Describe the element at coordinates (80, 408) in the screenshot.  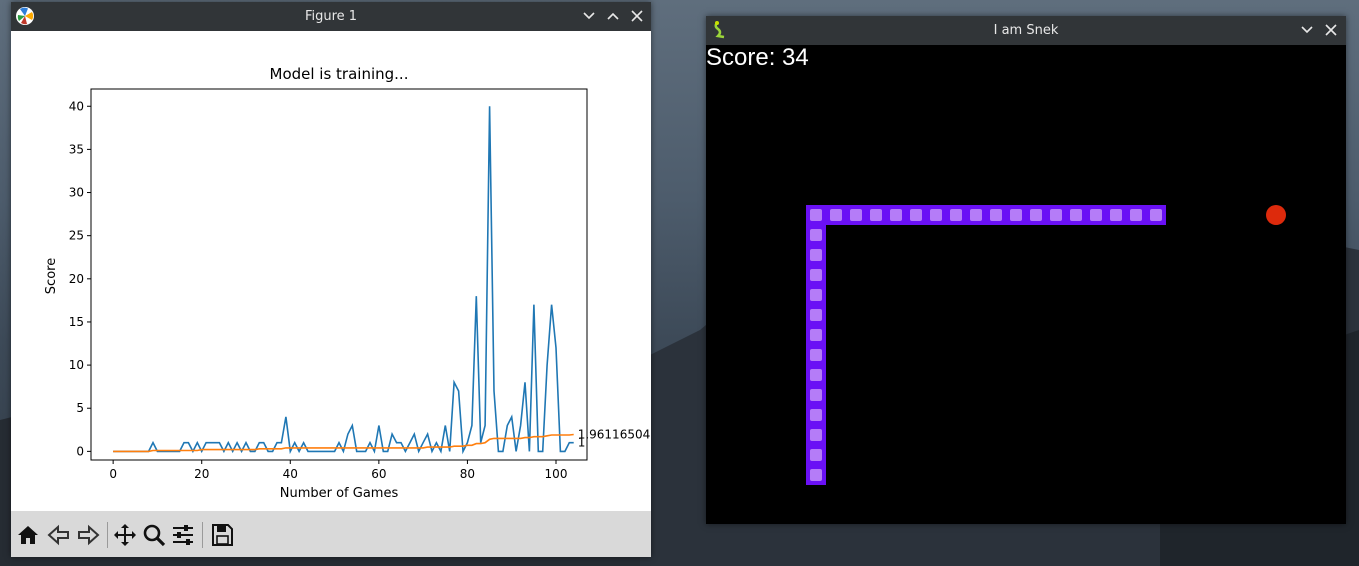
I see `y-tick-label: 5` at that location.